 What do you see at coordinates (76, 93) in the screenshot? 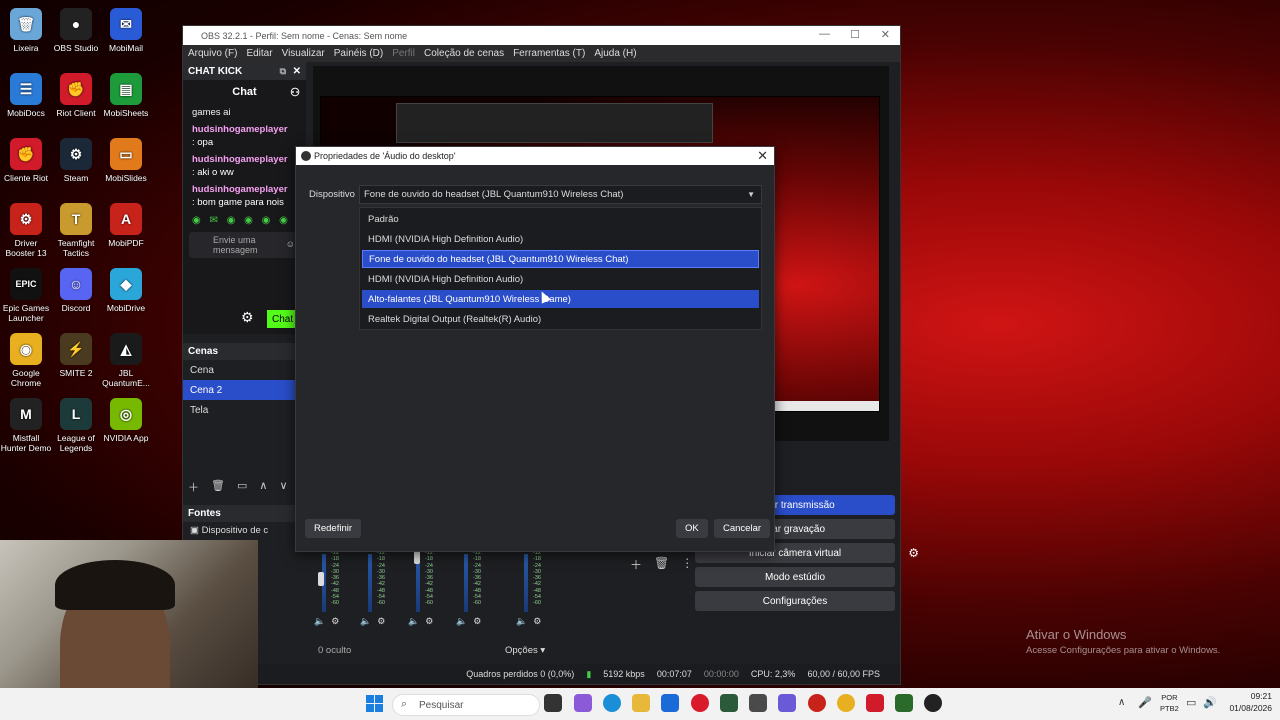
I see `desktop-icon: ✊ Riot Client` at bounding box center [76, 93].